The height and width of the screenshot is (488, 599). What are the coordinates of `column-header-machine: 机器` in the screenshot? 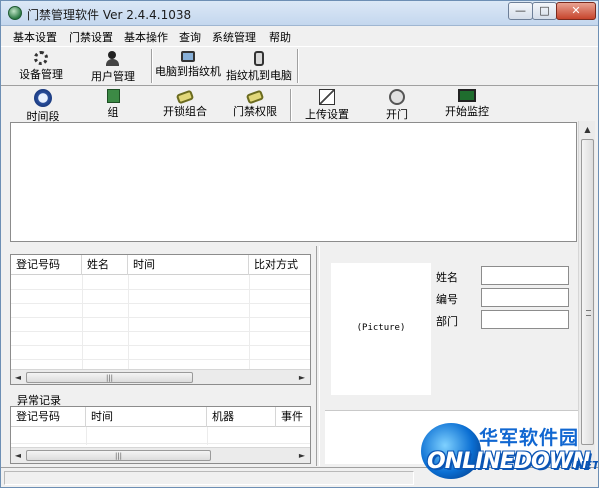 It's located at (241, 417).